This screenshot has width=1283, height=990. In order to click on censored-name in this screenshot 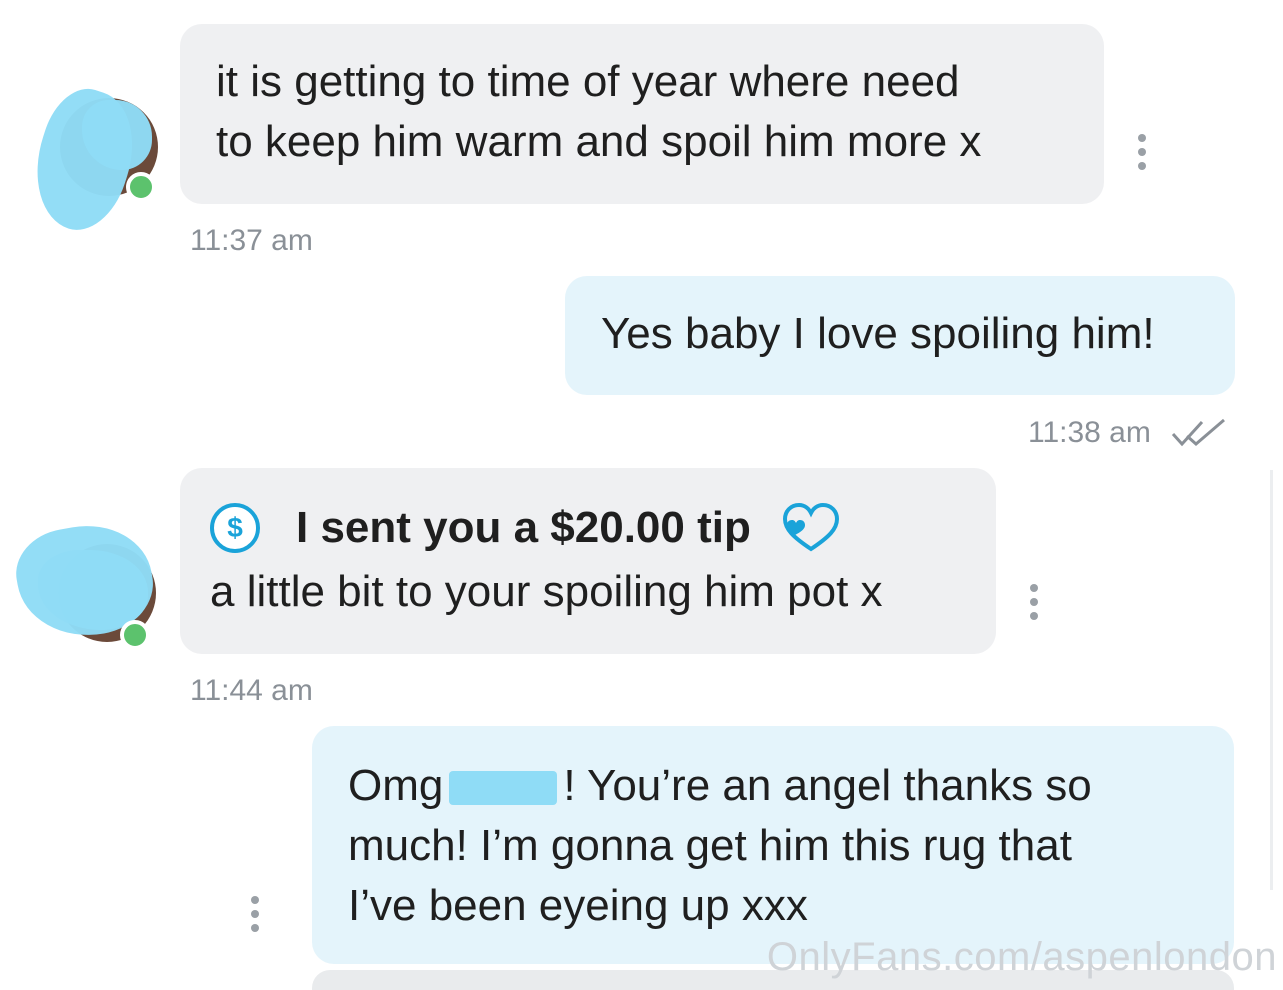, I will do `click(503, 788)`.